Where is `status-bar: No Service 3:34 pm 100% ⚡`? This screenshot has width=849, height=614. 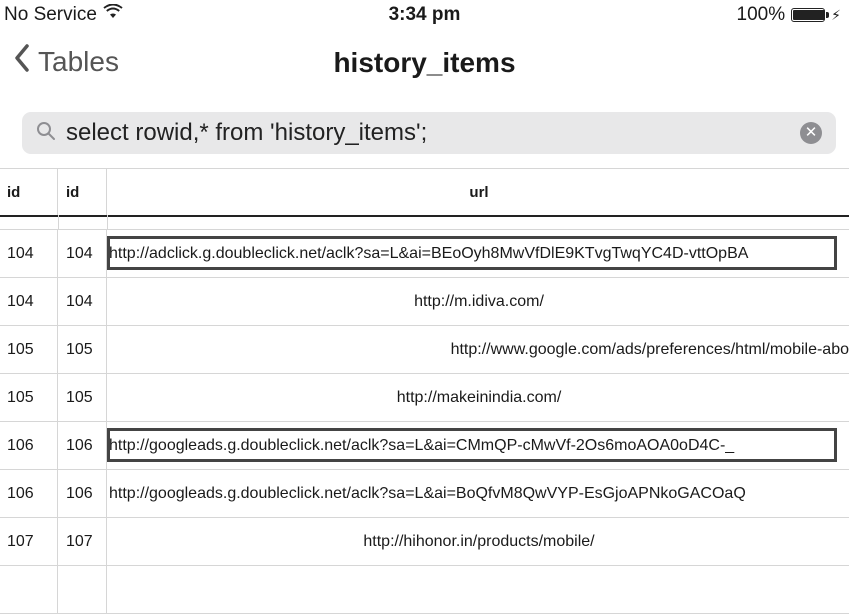
status-bar: No Service 3:34 pm 100% ⚡ is located at coordinates (424, 15).